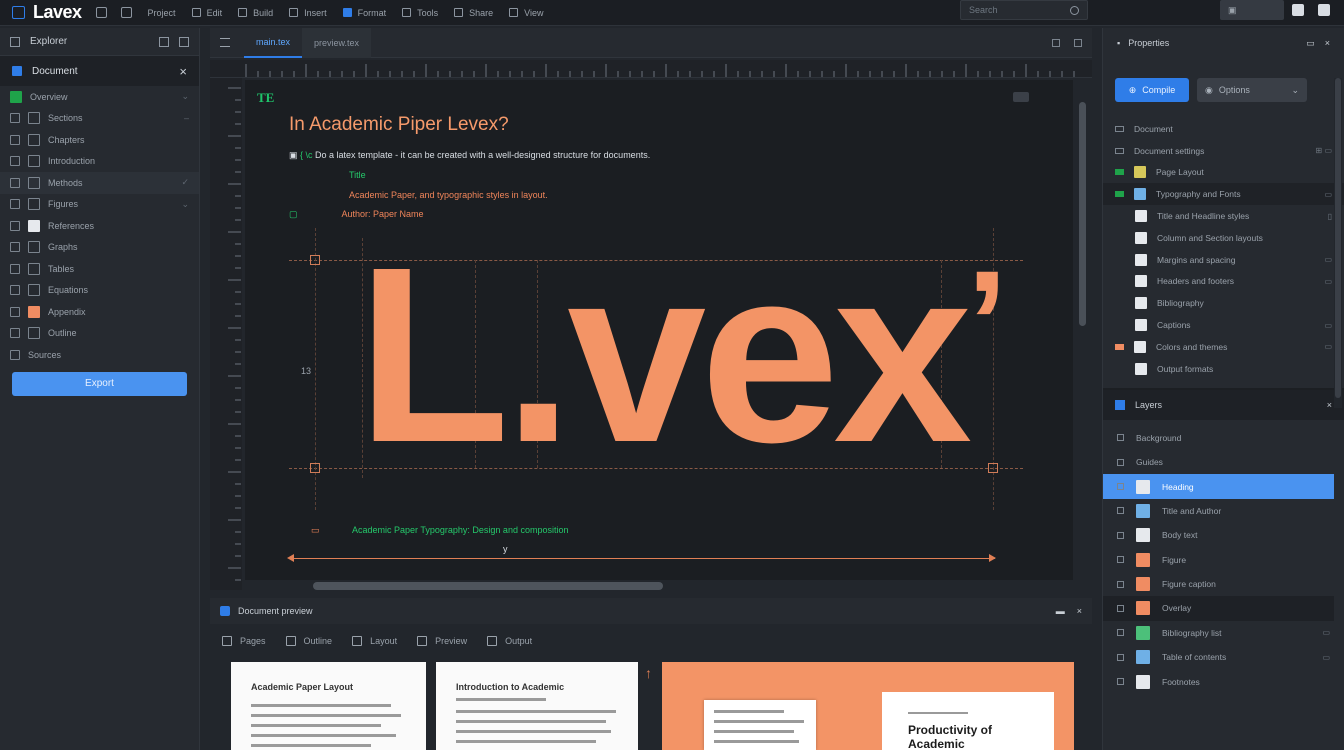 The image size is (1344, 750). What do you see at coordinates (234, 334) in the screenshot?
I see `vruler-ticks` at bounding box center [234, 334].